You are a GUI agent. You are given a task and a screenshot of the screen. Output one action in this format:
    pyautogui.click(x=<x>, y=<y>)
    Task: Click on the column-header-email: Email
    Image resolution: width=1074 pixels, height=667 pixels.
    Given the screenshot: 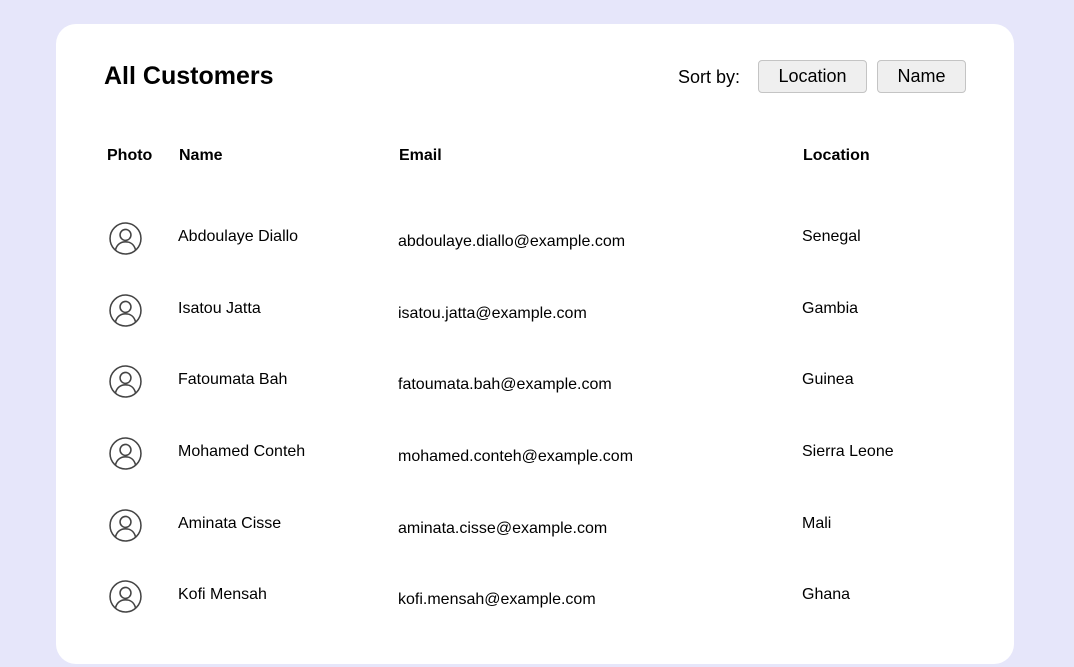 What is the action you would take?
    pyautogui.click(x=420, y=155)
    